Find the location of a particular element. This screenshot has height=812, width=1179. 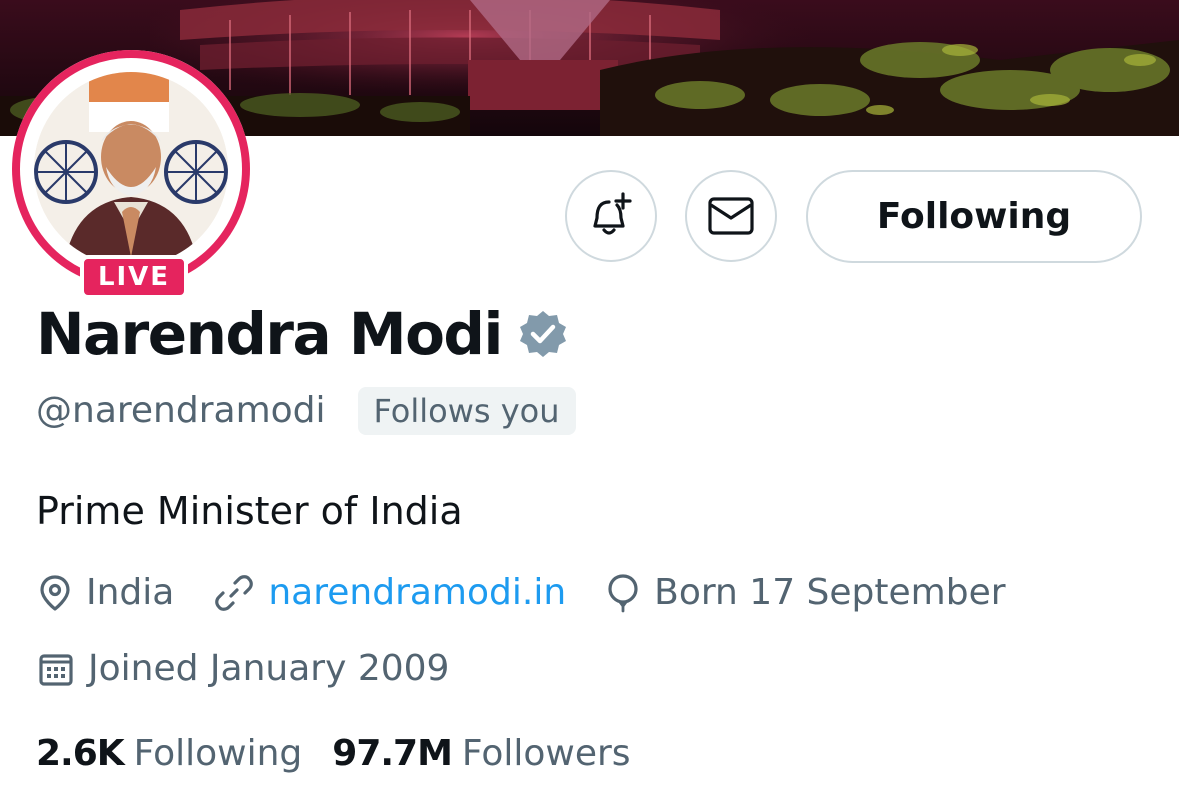

profile-stats: 2.6K Following 97.7M Followers is located at coordinates (333, 754).